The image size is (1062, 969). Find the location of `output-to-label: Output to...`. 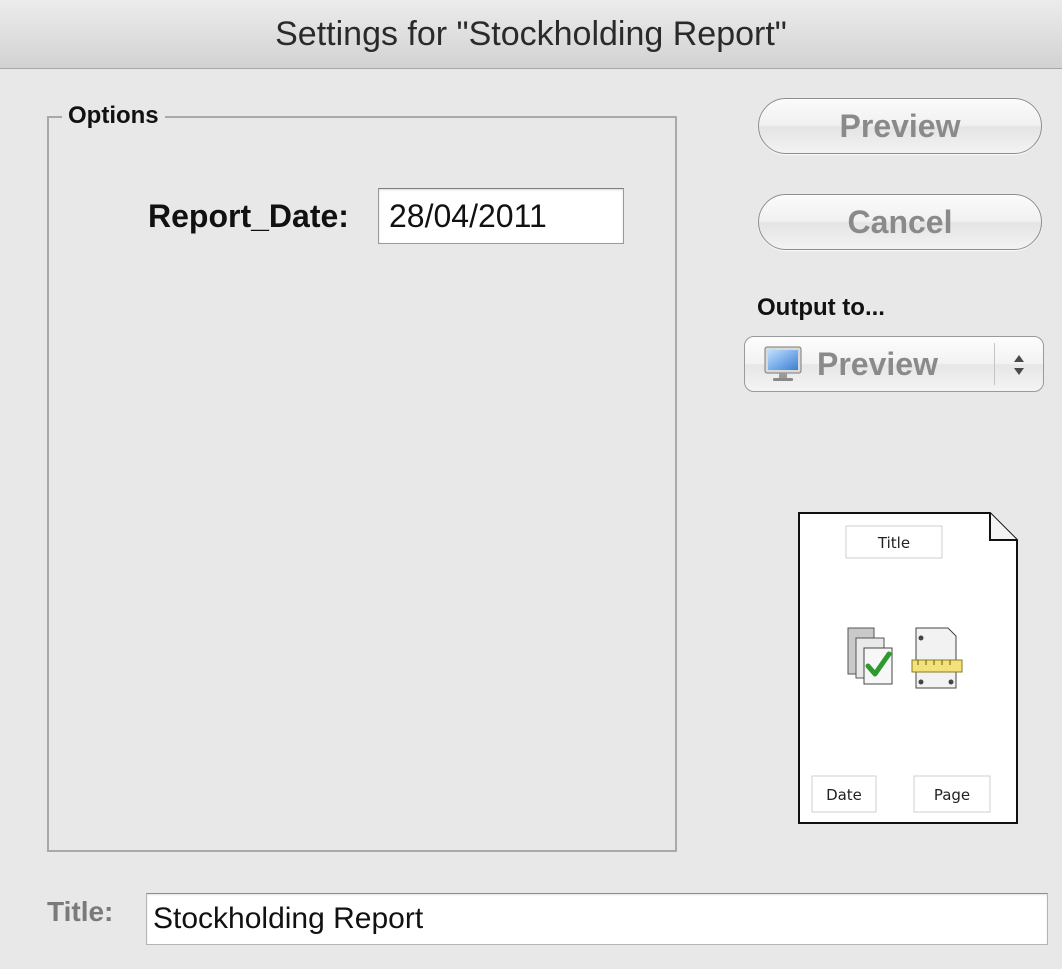

output-to-label: Output to... is located at coordinates (821, 307).